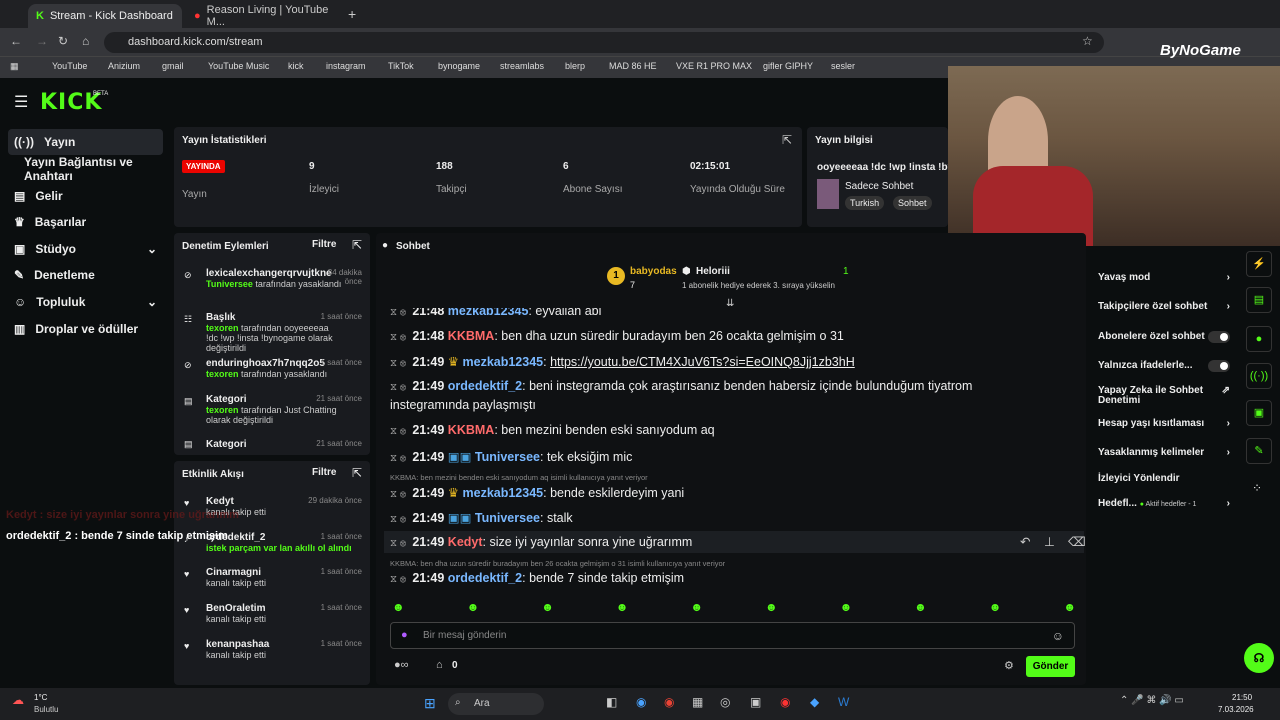 Image resolution: width=1280 pixels, height=720 pixels. What do you see at coordinates (1077, 541) in the screenshot?
I see `delete-icon: ⌫` at bounding box center [1077, 541].